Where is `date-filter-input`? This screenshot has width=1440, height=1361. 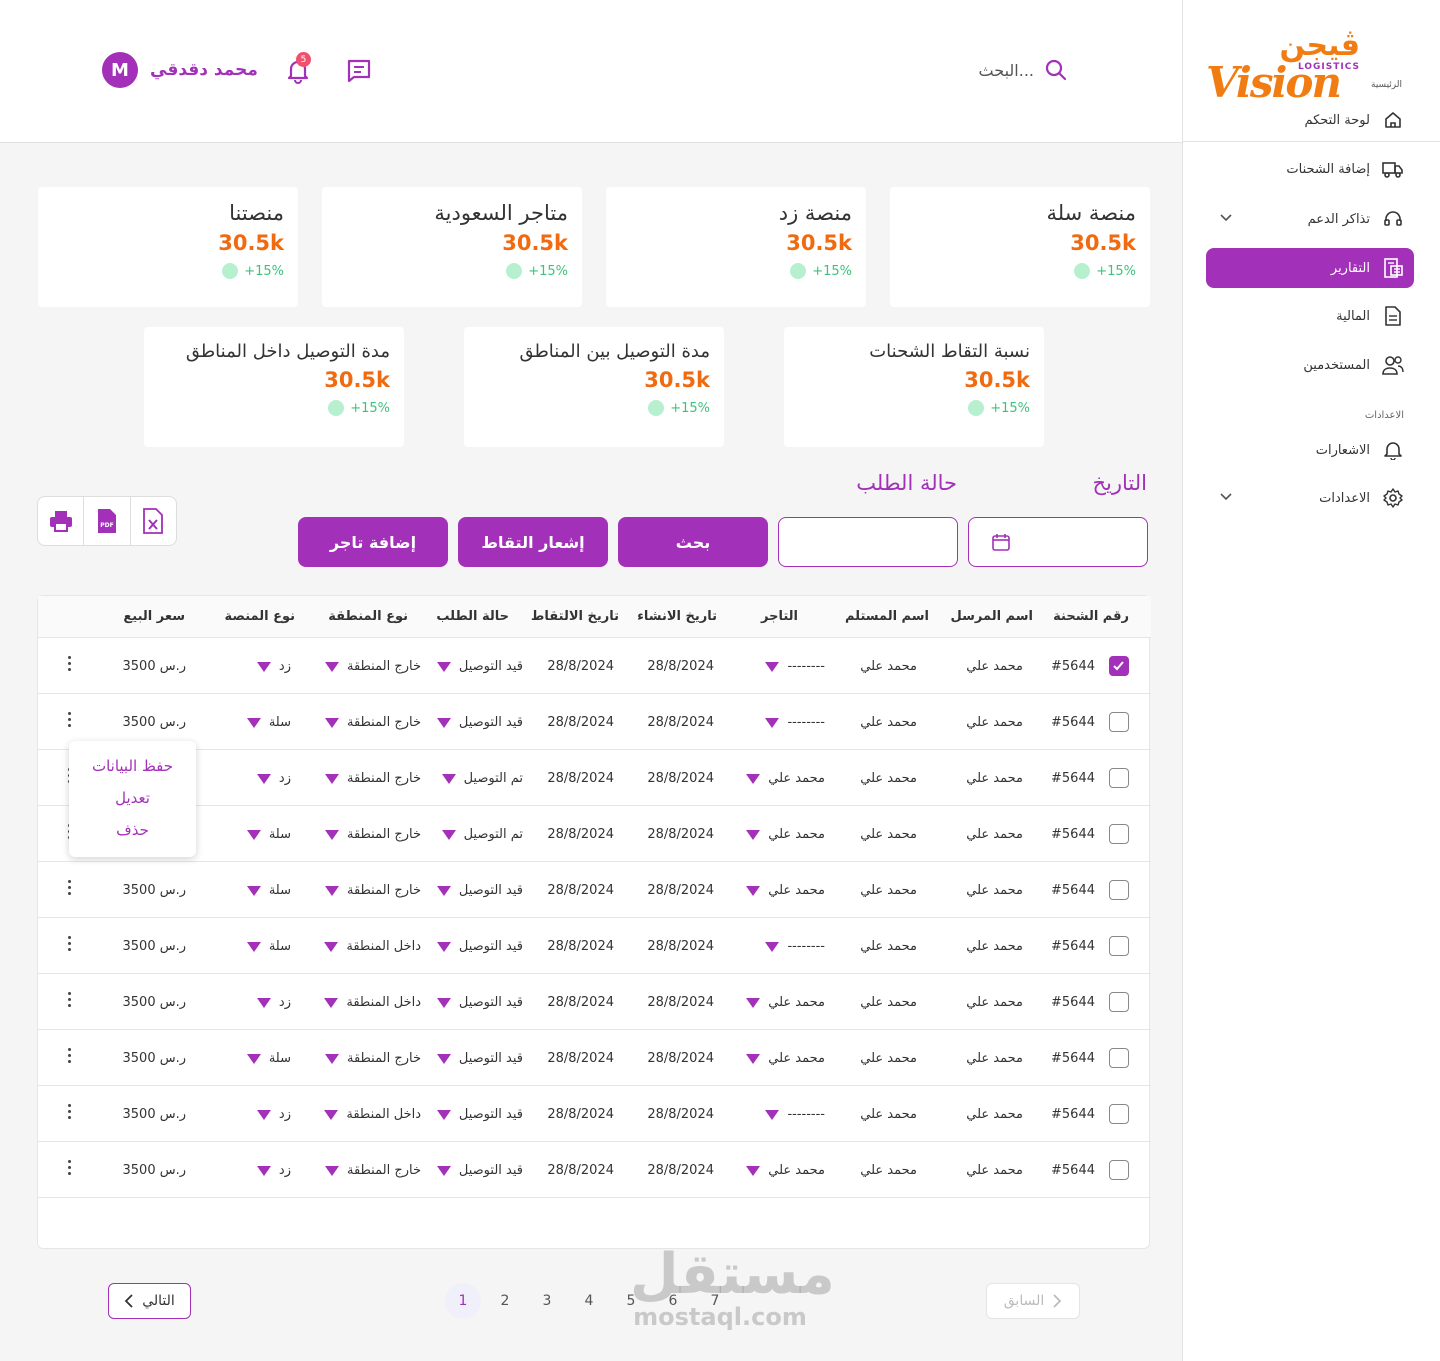 date-filter-input is located at coordinates (1058, 542).